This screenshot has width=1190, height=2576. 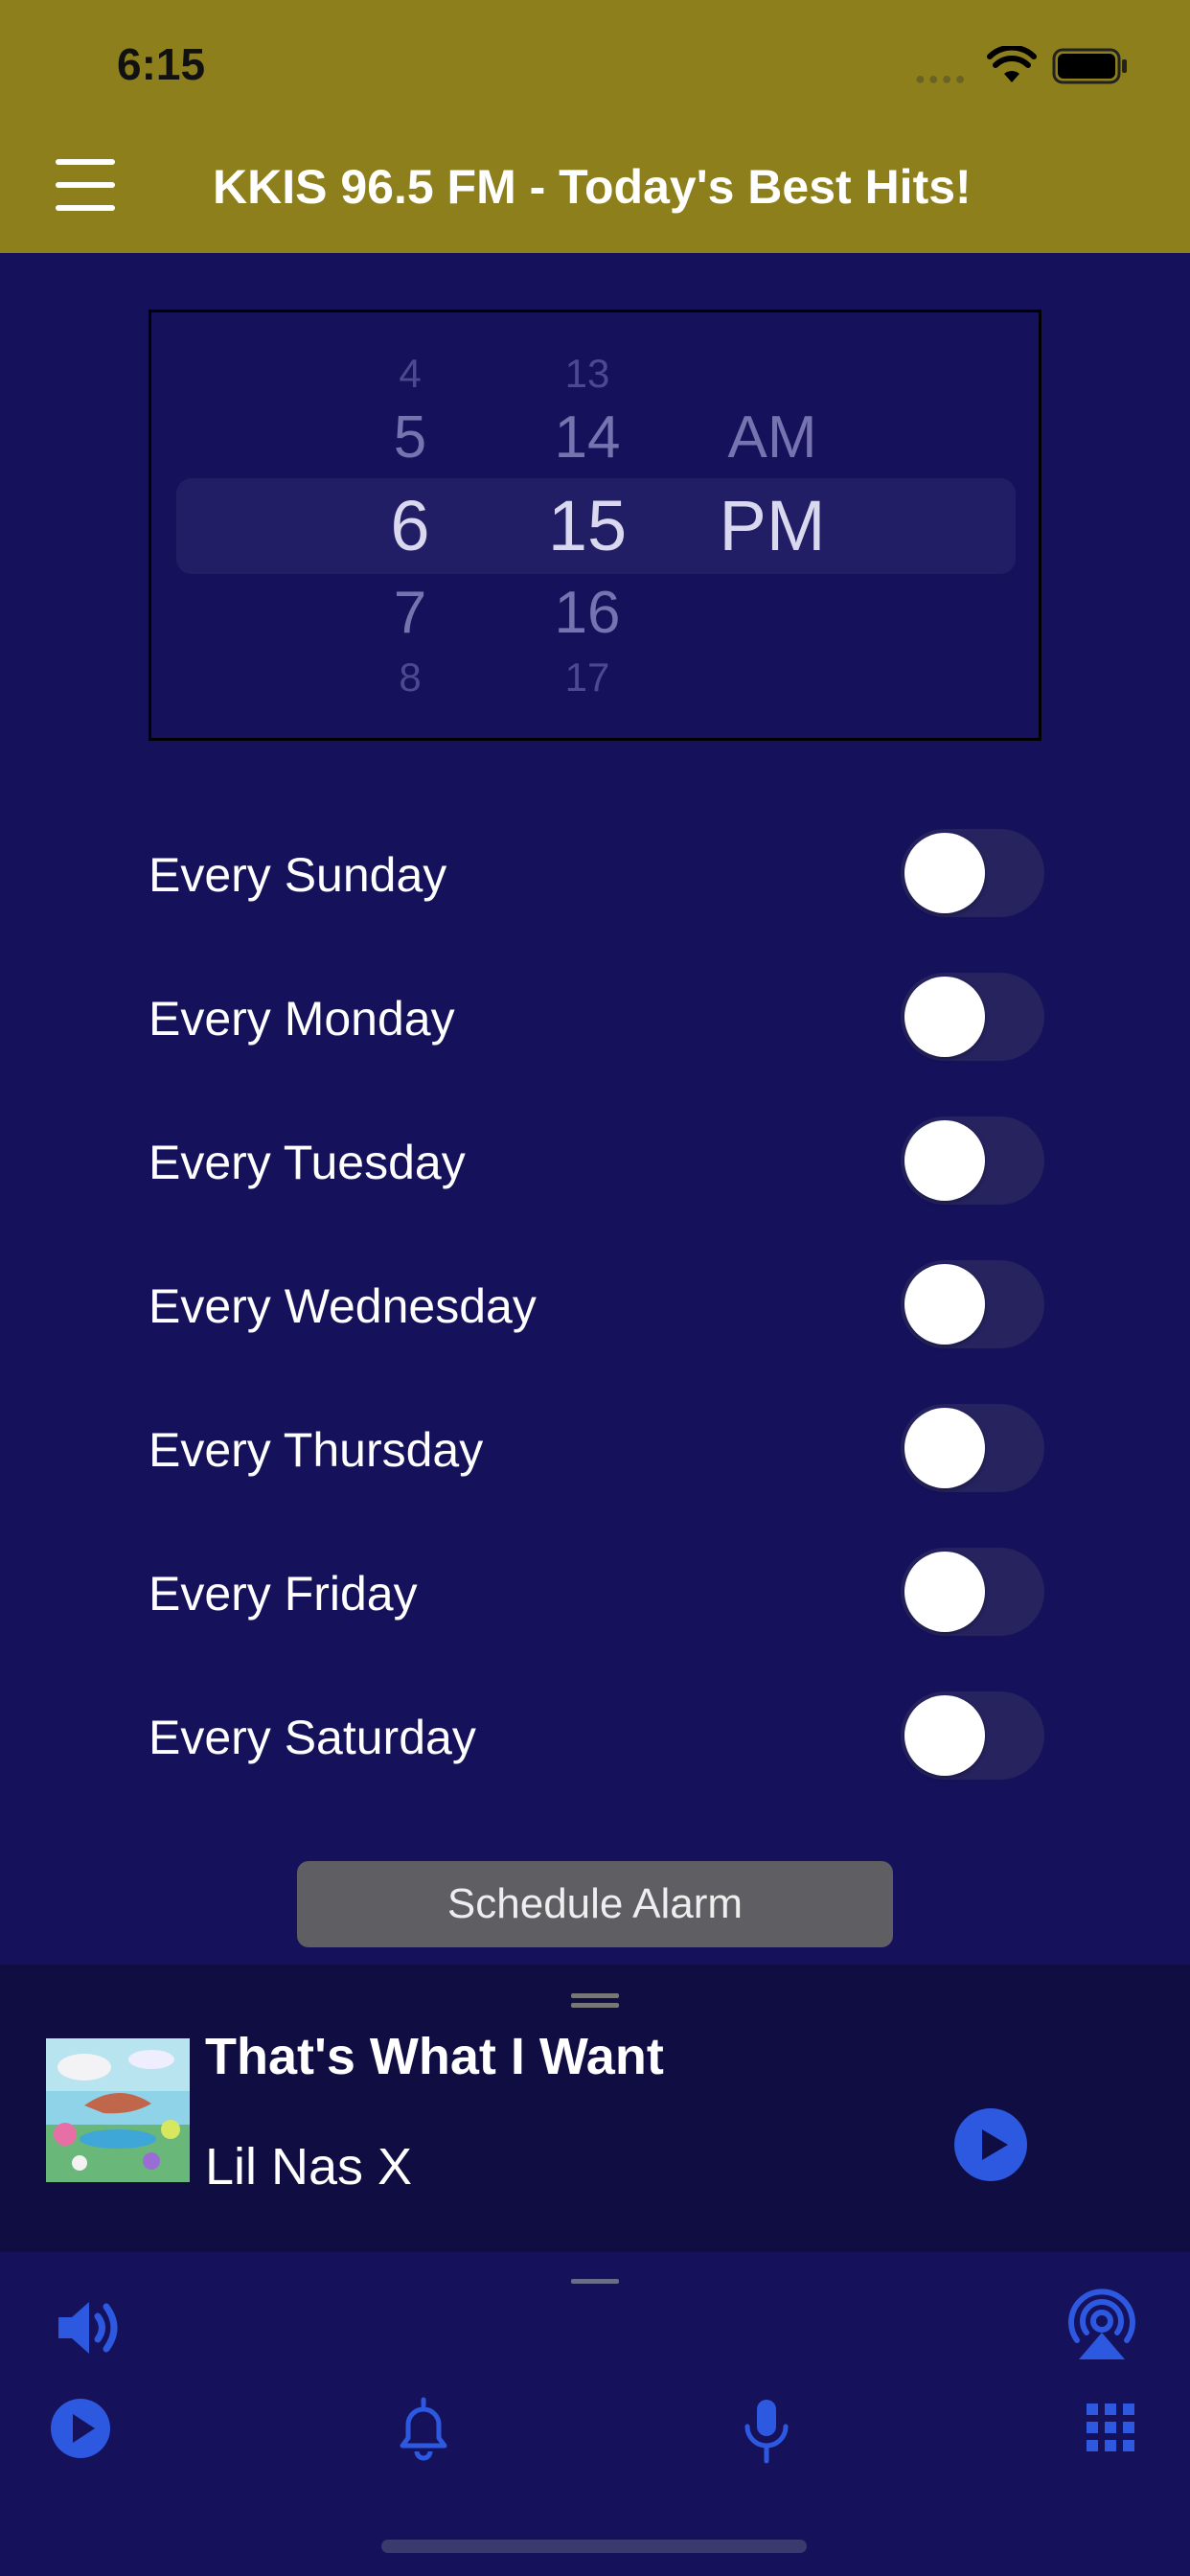 I want to click on day-label: Every Monday, so click(x=302, y=1019).